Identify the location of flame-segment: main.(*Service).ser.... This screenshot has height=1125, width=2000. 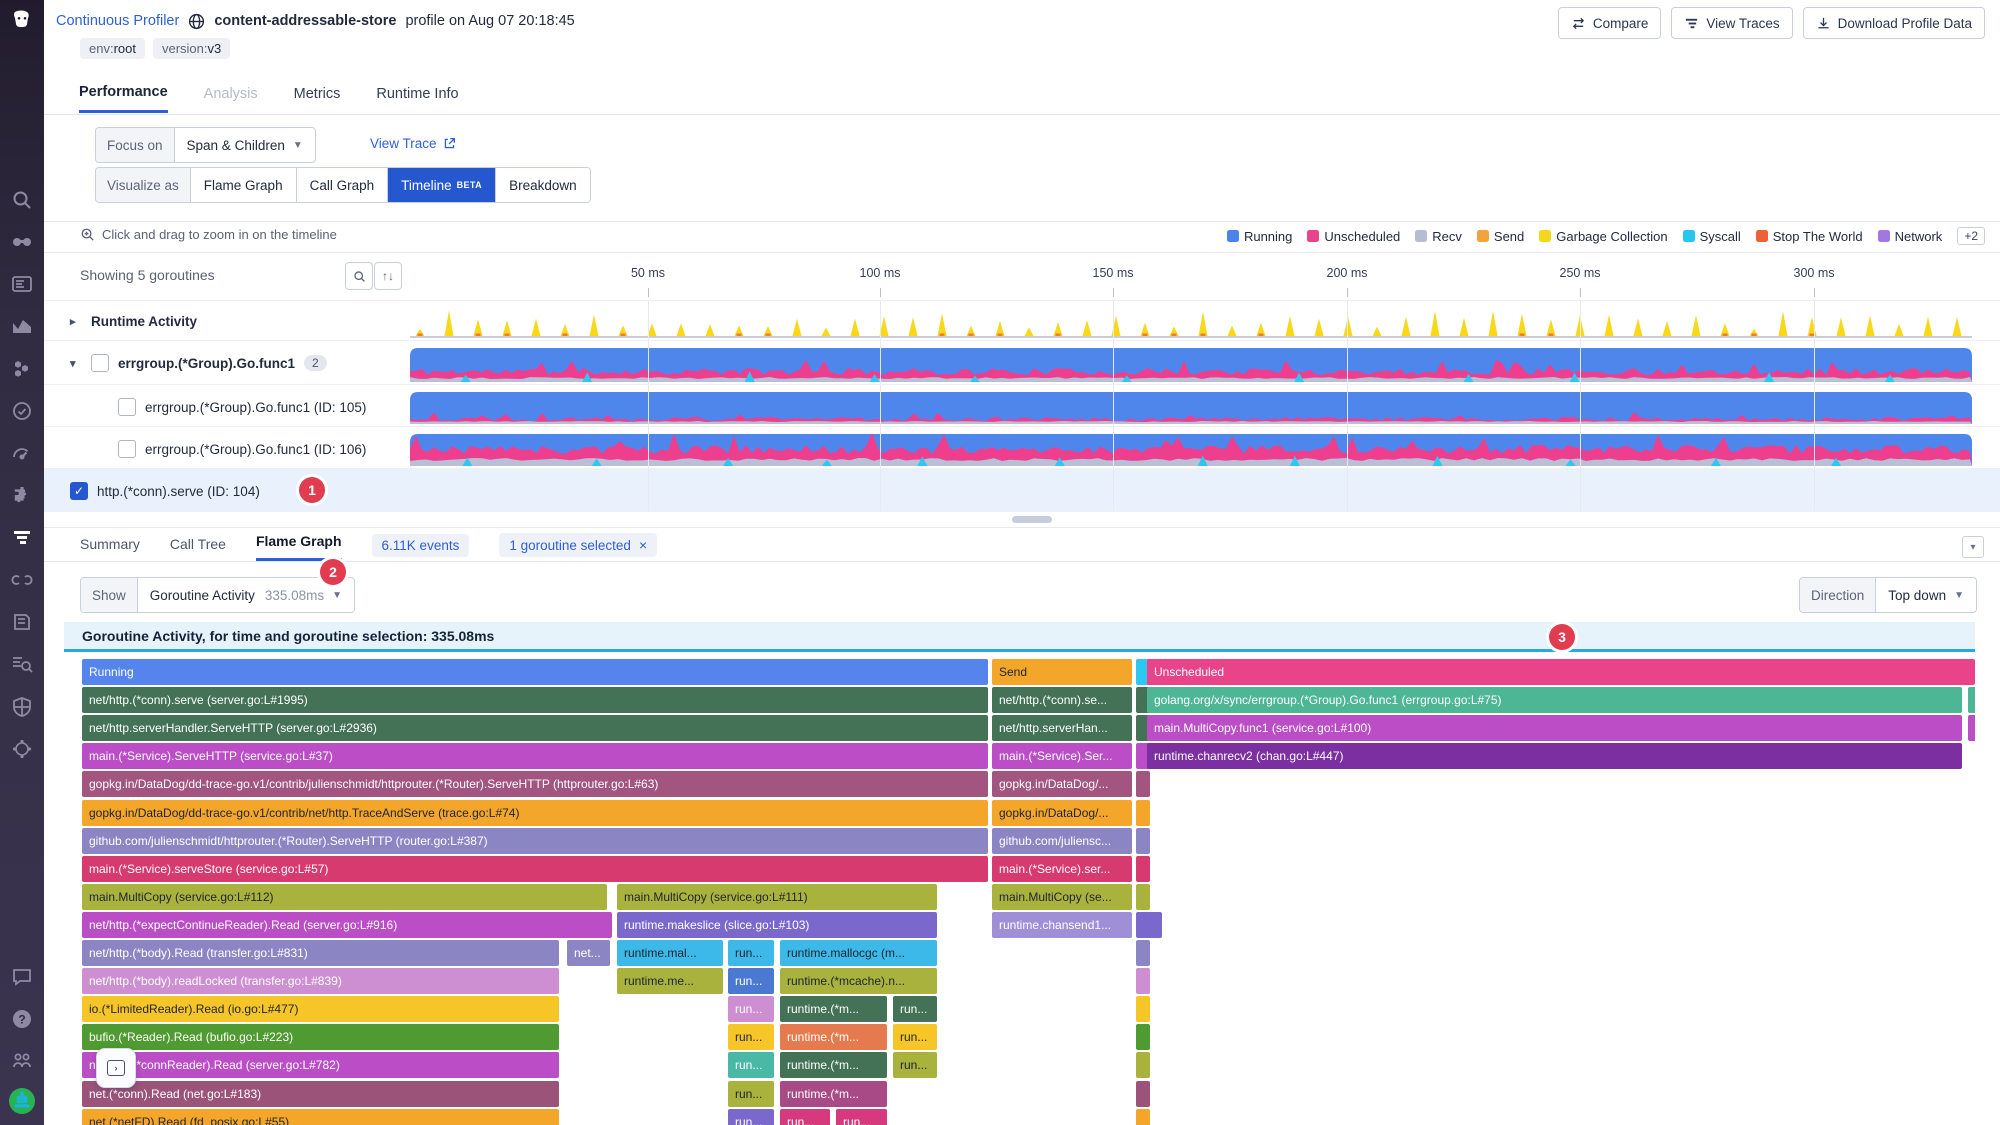
(1062, 868).